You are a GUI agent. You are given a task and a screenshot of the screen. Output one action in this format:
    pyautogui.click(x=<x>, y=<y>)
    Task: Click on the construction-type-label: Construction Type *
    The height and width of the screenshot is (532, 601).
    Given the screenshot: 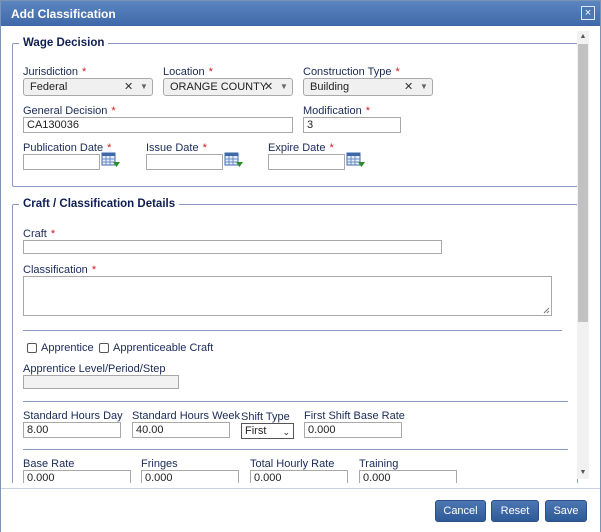 What is the action you would take?
    pyautogui.click(x=351, y=72)
    